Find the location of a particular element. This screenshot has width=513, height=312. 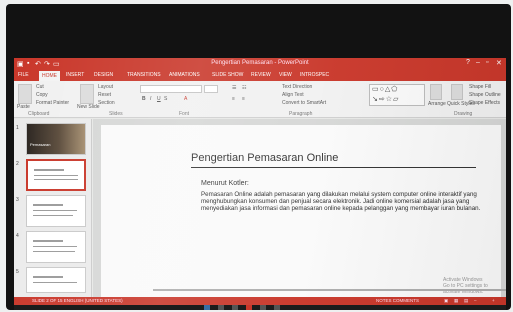

shape-outline-button: Shape Outline is located at coordinates (485, 95).